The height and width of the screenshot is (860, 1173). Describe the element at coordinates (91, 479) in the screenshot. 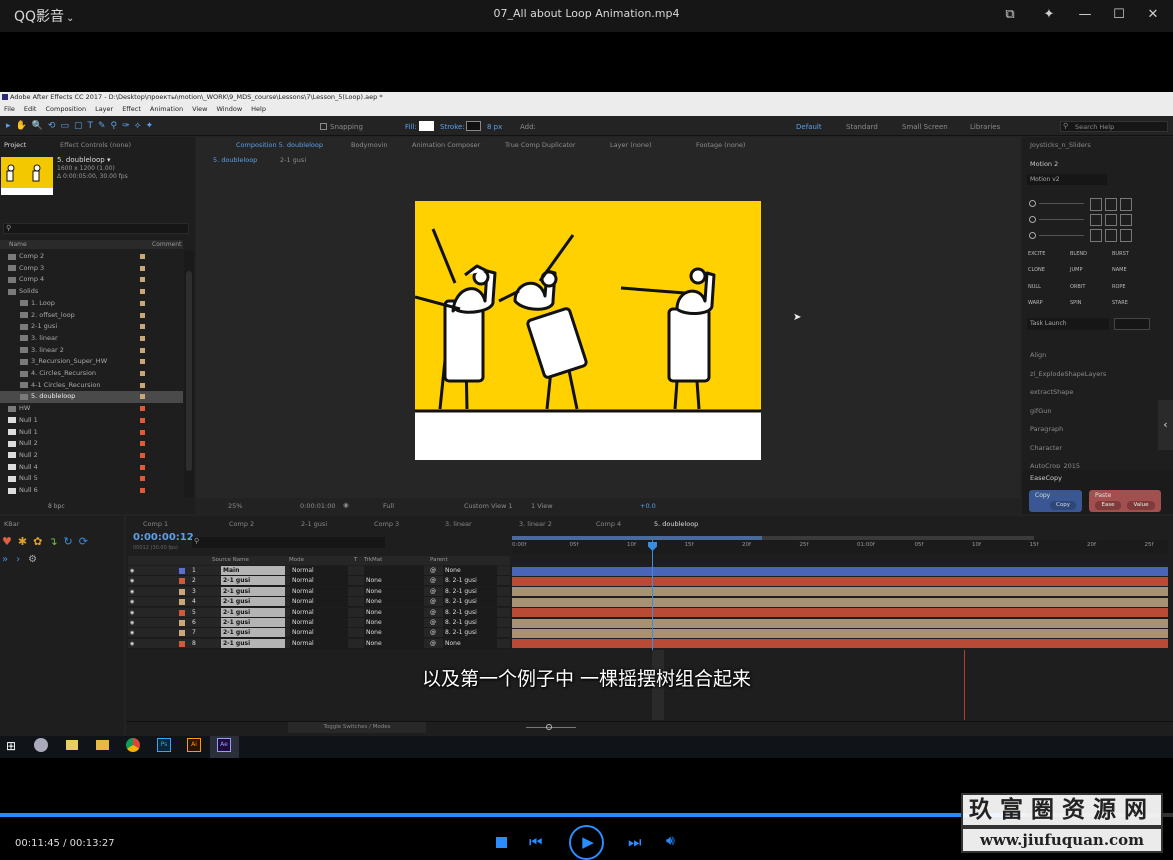

I see `project-item: Null 5` at that location.